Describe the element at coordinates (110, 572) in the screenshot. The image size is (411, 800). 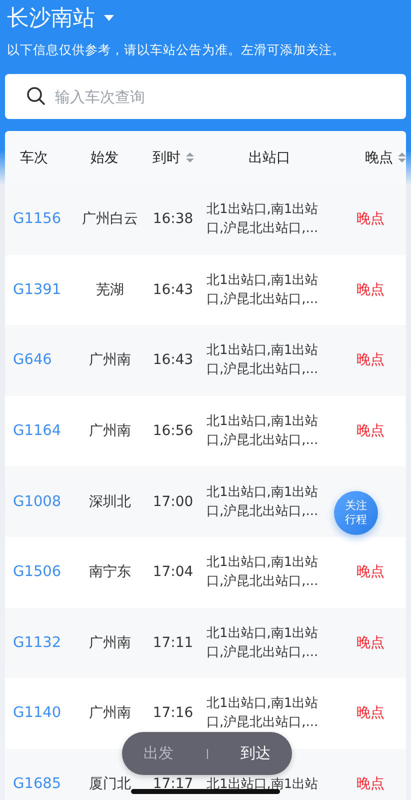
I see `origin-station: 南宁东` at that location.